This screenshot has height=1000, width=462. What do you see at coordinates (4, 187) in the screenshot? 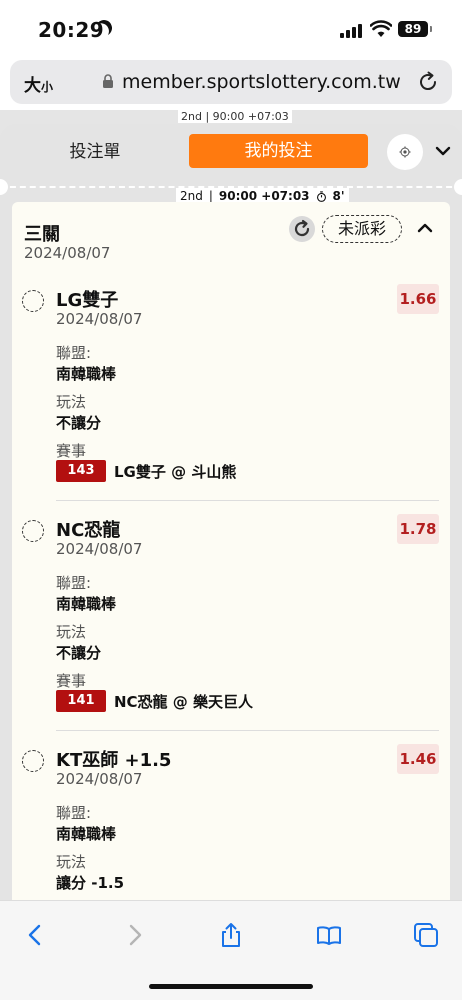
I see `ticket-notch-left` at bounding box center [4, 187].